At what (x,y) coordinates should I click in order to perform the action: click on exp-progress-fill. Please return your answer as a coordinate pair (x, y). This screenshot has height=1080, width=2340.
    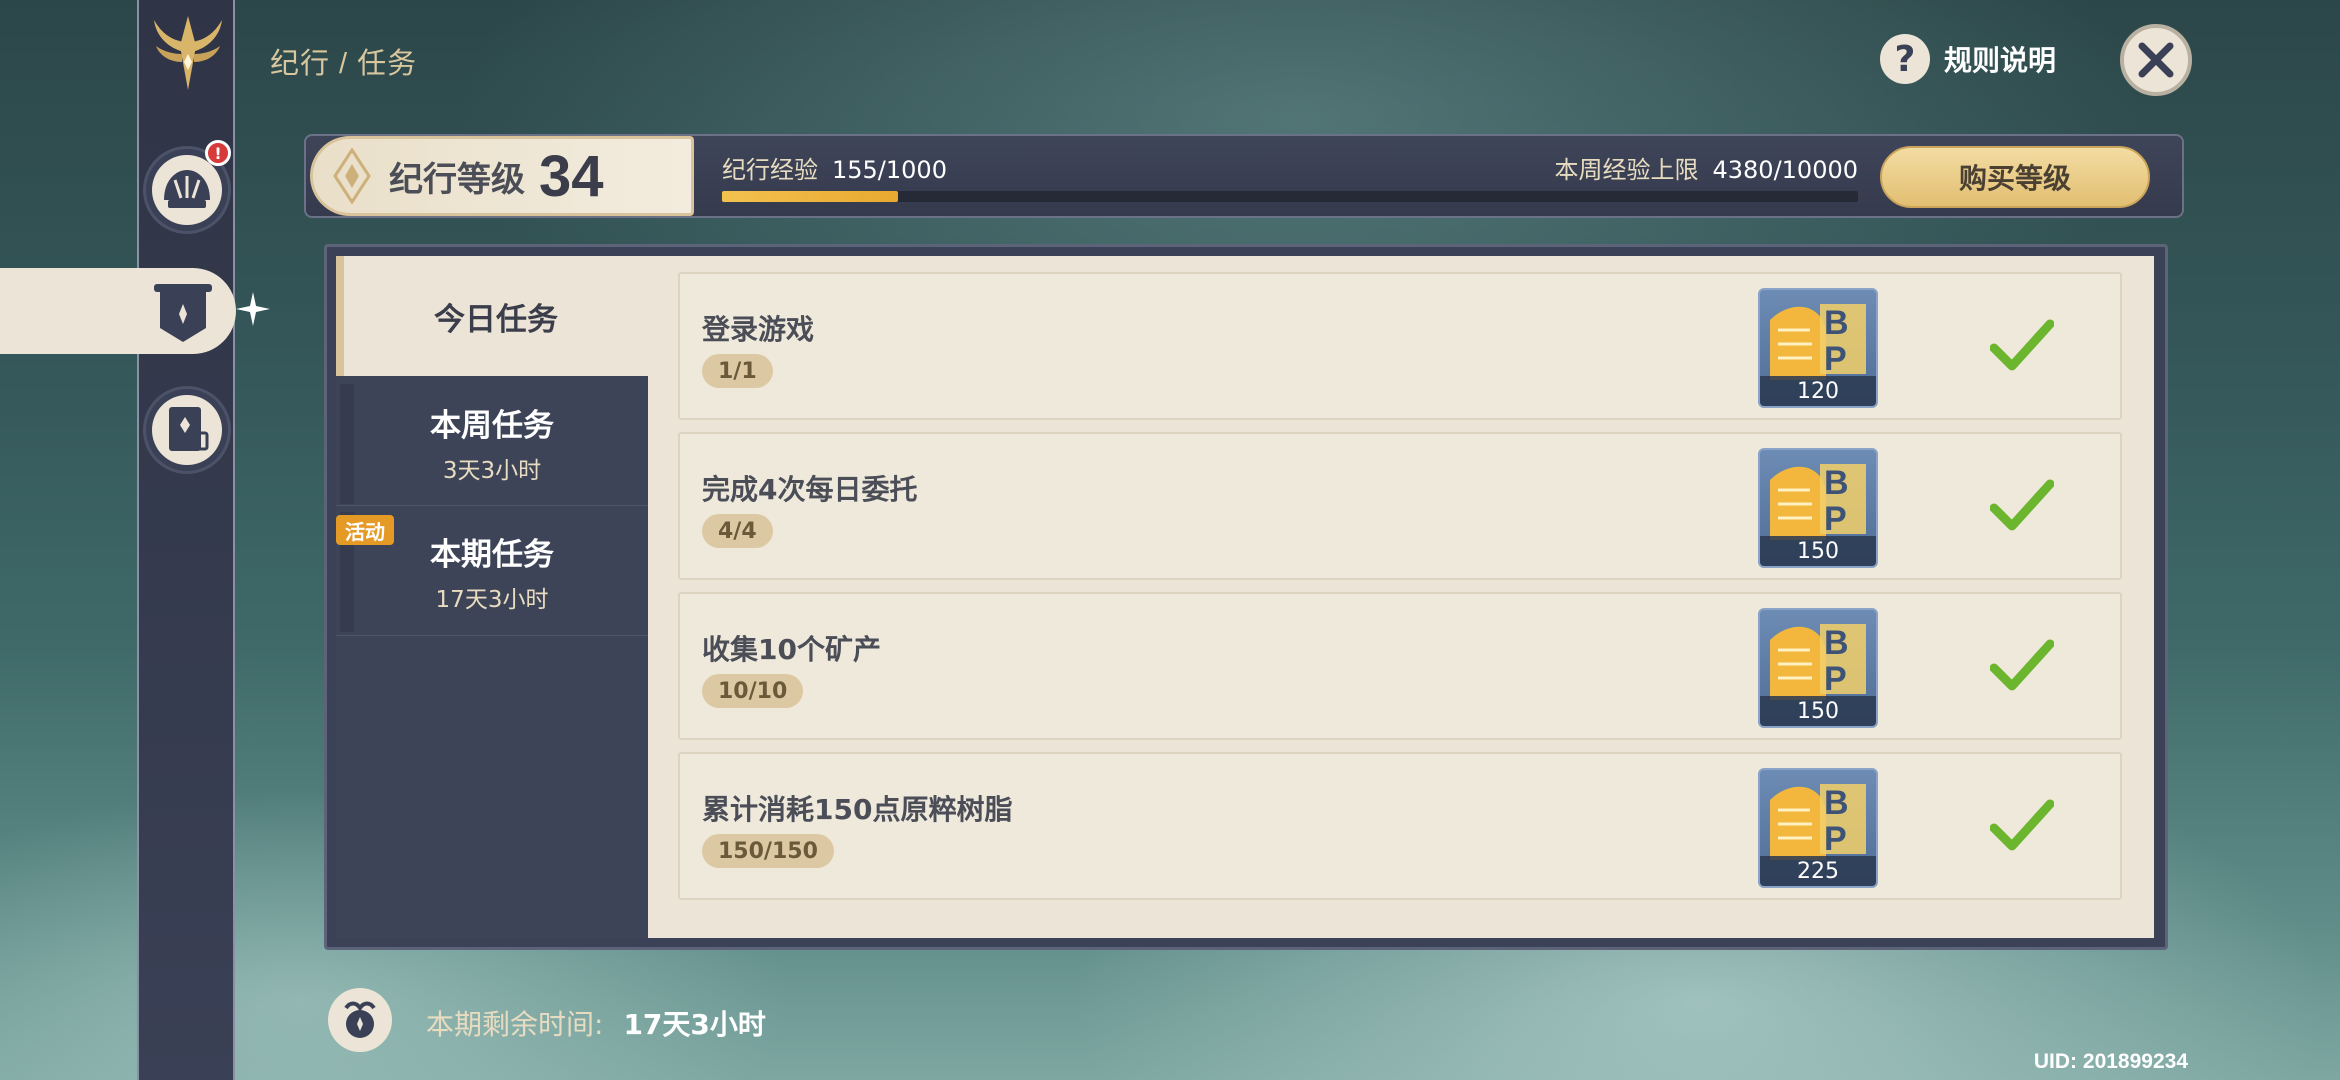
    Looking at the image, I should click on (810, 196).